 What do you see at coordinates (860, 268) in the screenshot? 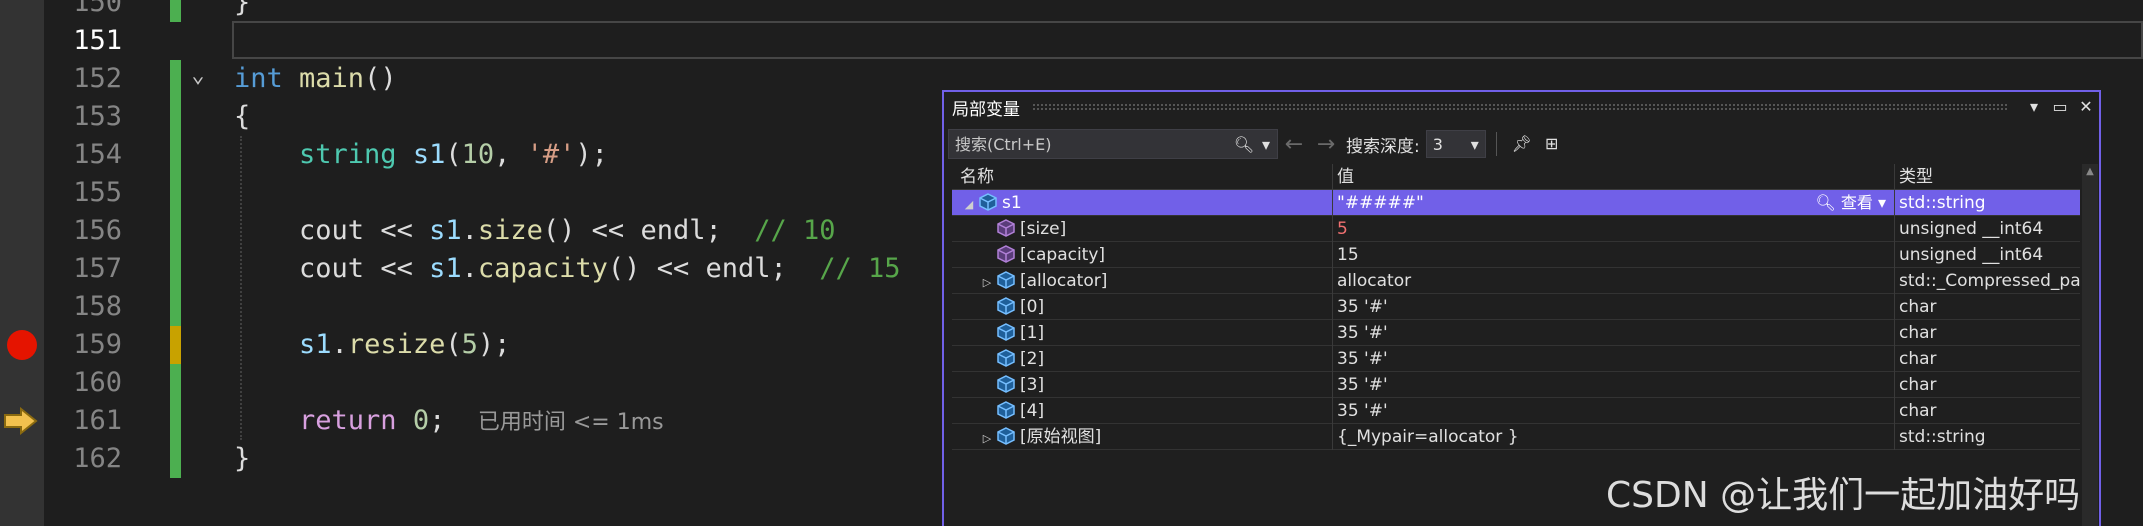
I see `code-token: // 15` at bounding box center [860, 268].